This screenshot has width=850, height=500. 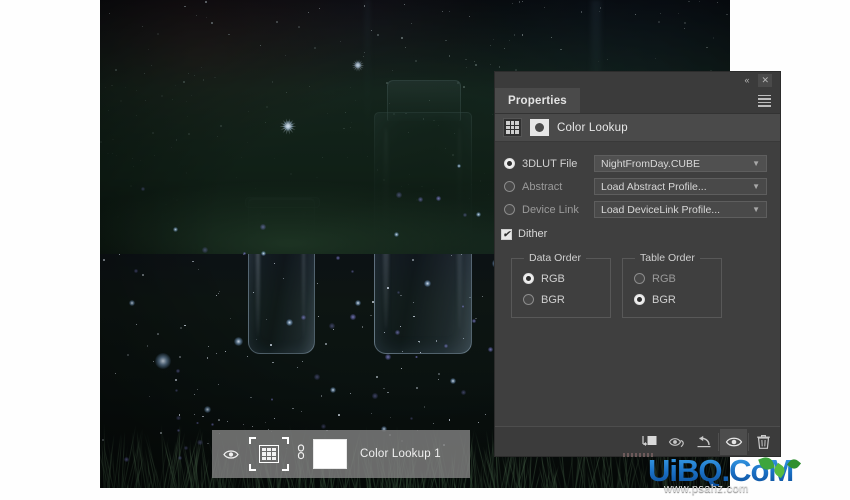 What do you see at coordinates (746, 80) in the screenshot?
I see `collapse-panel-button: «` at bounding box center [746, 80].